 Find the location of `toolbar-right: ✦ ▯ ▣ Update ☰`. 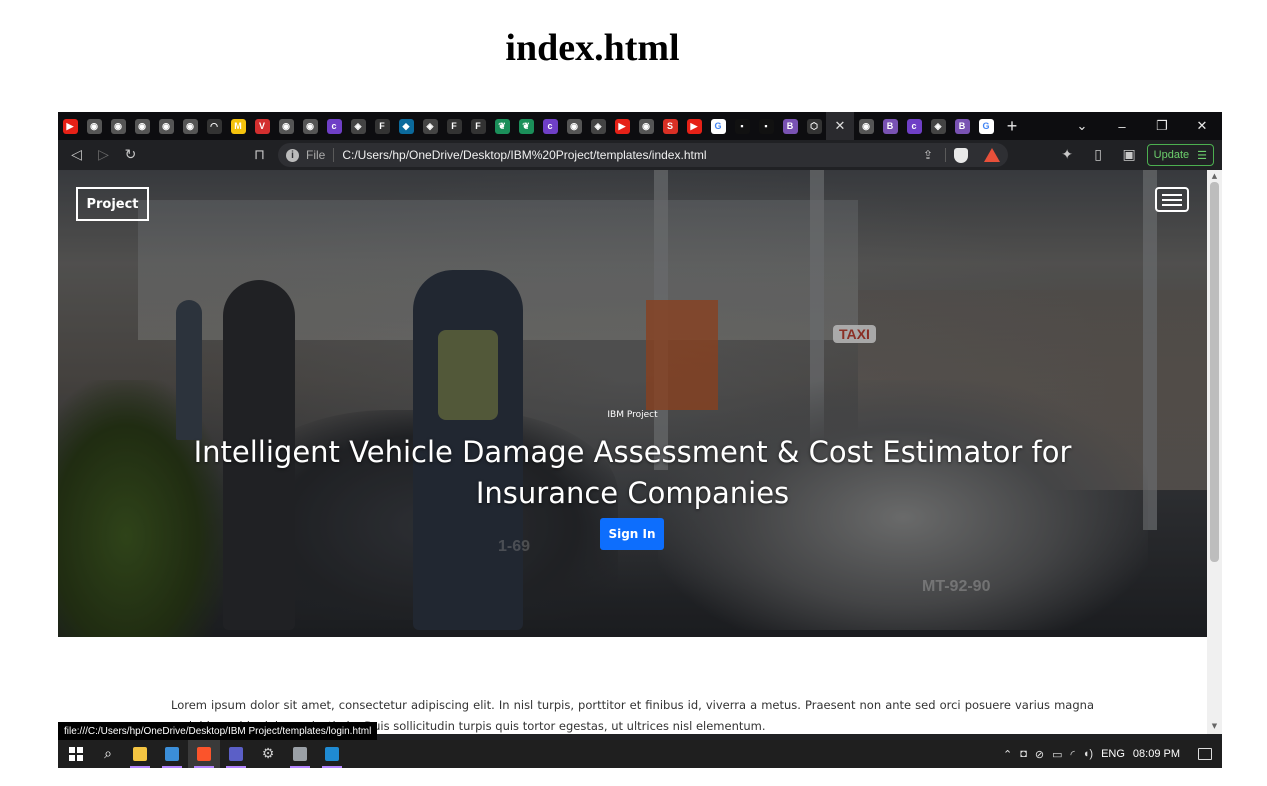

toolbar-right: ✦ ▯ ▣ Update ☰ is located at coordinates (1134, 155).